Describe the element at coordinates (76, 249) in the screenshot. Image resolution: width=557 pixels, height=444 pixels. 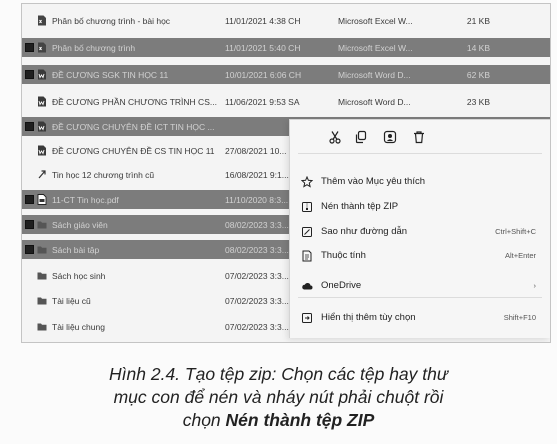
I see `file-name: Sách bài tập` at that location.